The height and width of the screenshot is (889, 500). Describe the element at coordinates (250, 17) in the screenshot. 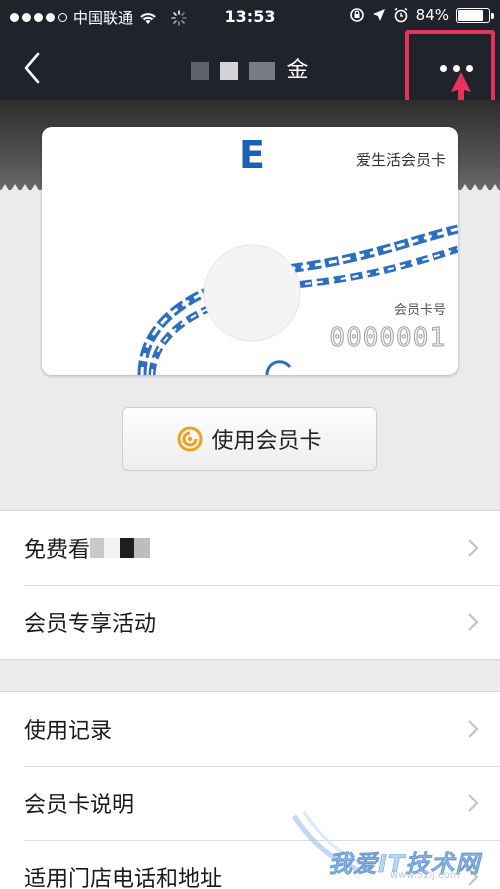

I see `status-bar: 中国联通 13:53 84%` at that location.